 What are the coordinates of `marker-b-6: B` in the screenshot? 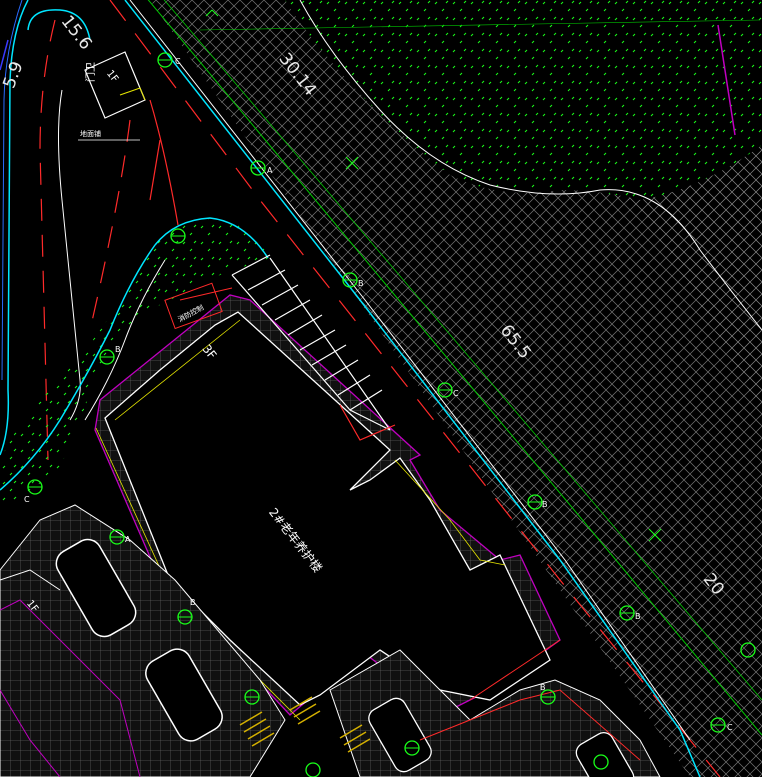 It's located at (543, 687).